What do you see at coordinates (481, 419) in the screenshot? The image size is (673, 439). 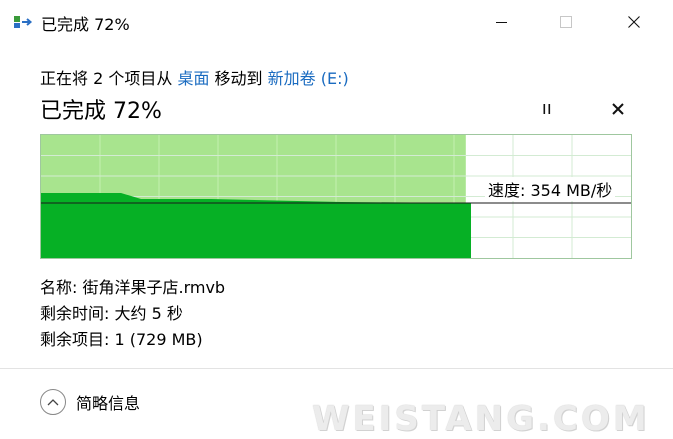 I see `watermark: WEISTANG.COM` at bounding box center [481, 419].